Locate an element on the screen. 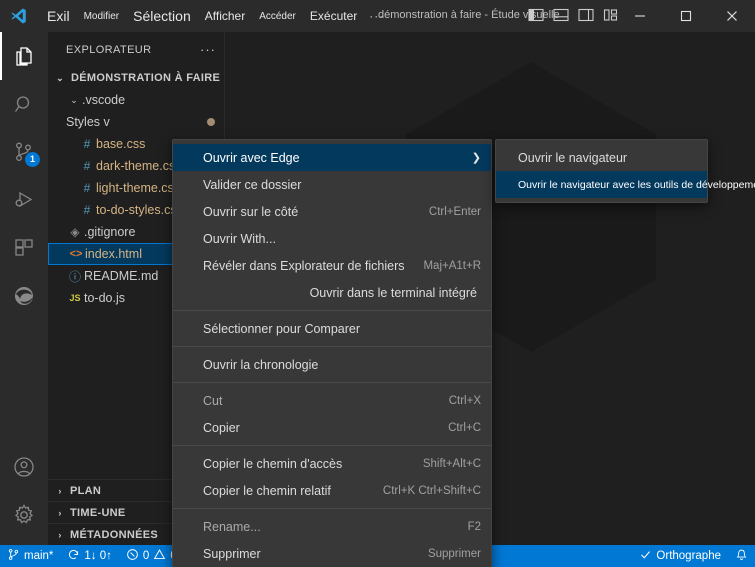  root-folder-label: DÉMONSTRATION À FAIRE is located at coordinates (146, 78).